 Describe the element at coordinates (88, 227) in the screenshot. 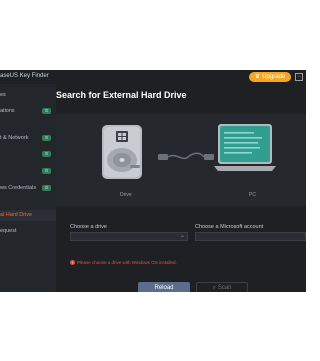

I see `choose-drive-label: Choose a drive` at that location.